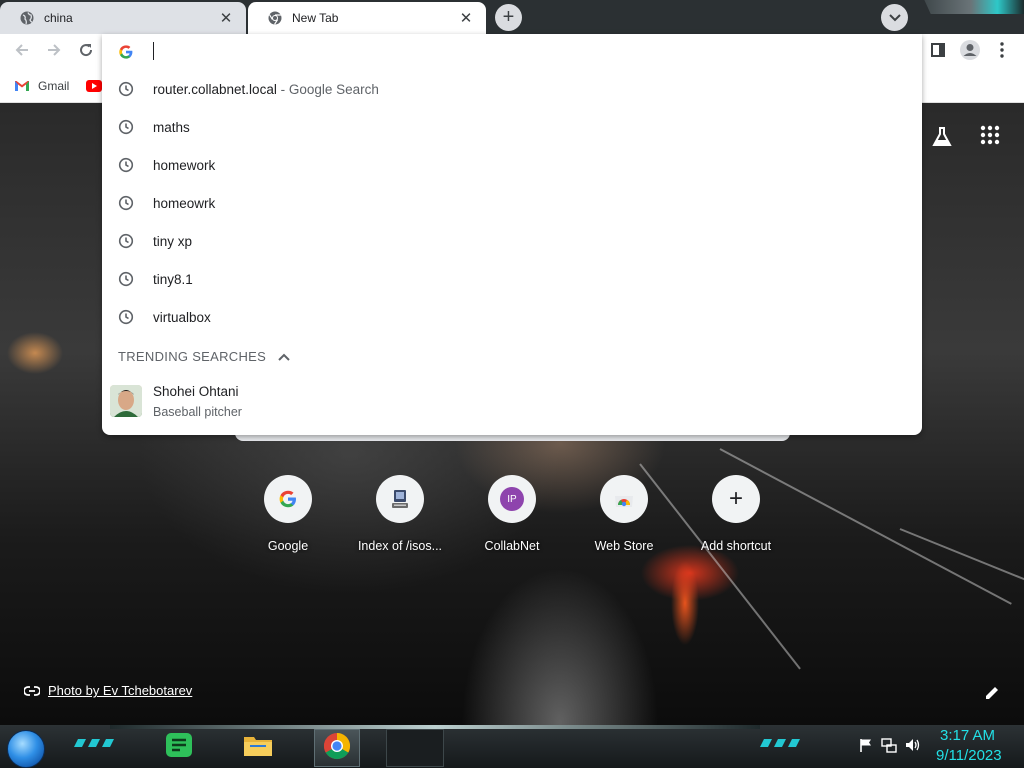 The height and width of the screenshot is (768, 1024). What do you see at coordinates (512, 317) in the screenshot?
I see `suggestion-item: virtualbox` at bounding box center [512, 317].